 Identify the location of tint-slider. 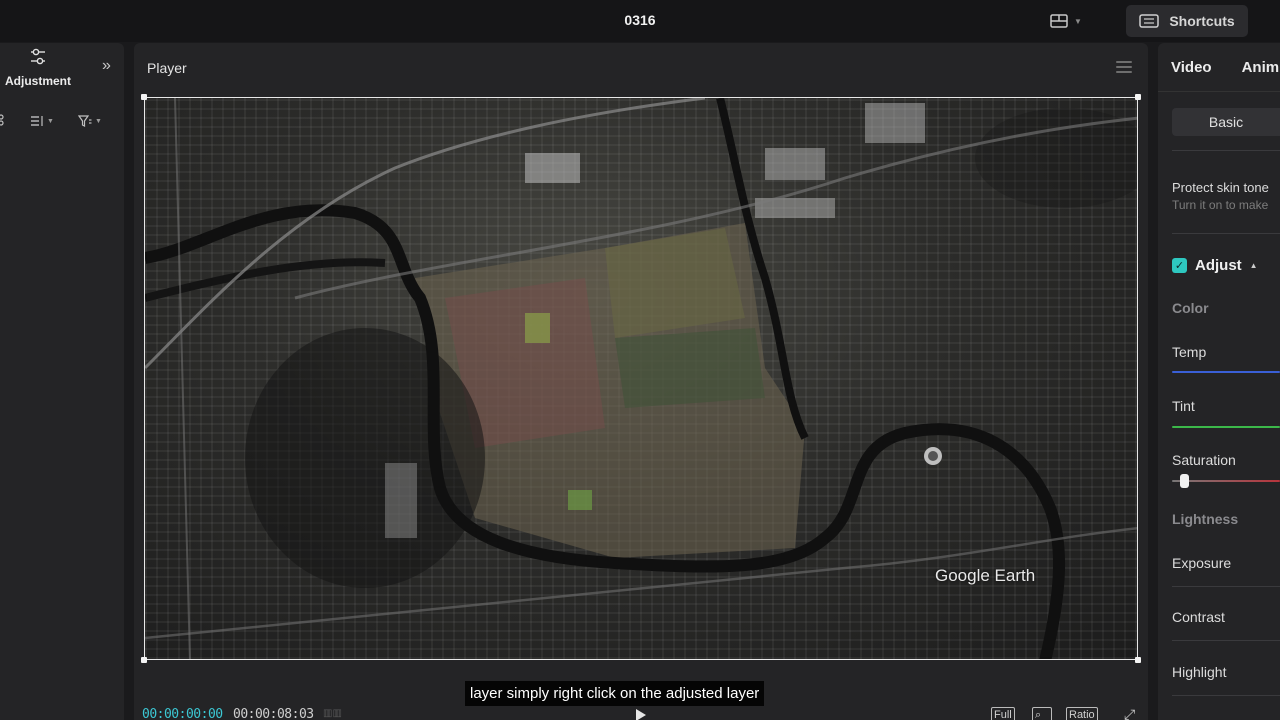
(1226, 427).